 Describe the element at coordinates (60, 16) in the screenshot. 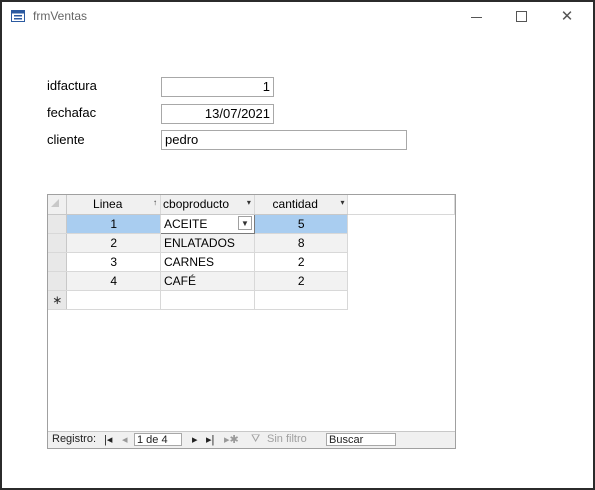

I see `window-title: frmVentas` at that location.